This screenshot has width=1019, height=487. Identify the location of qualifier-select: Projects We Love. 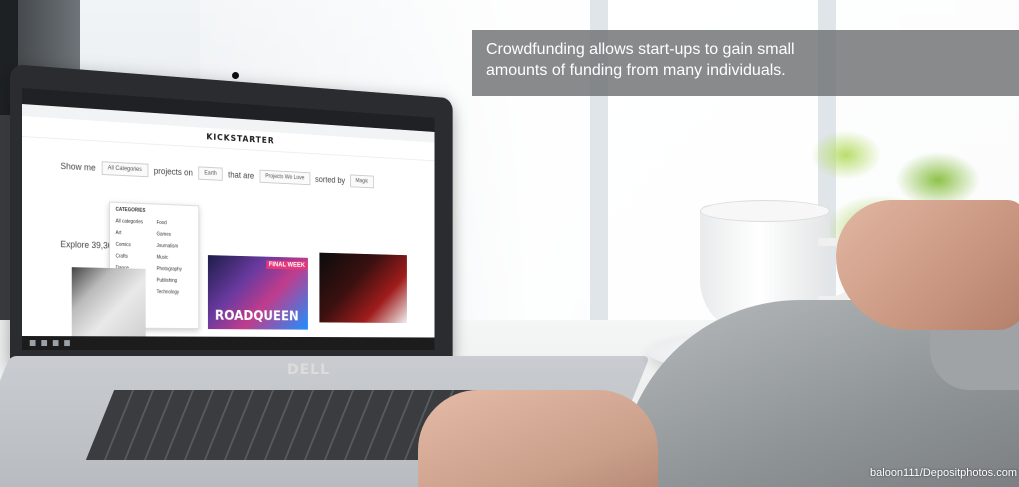
(285, 177).